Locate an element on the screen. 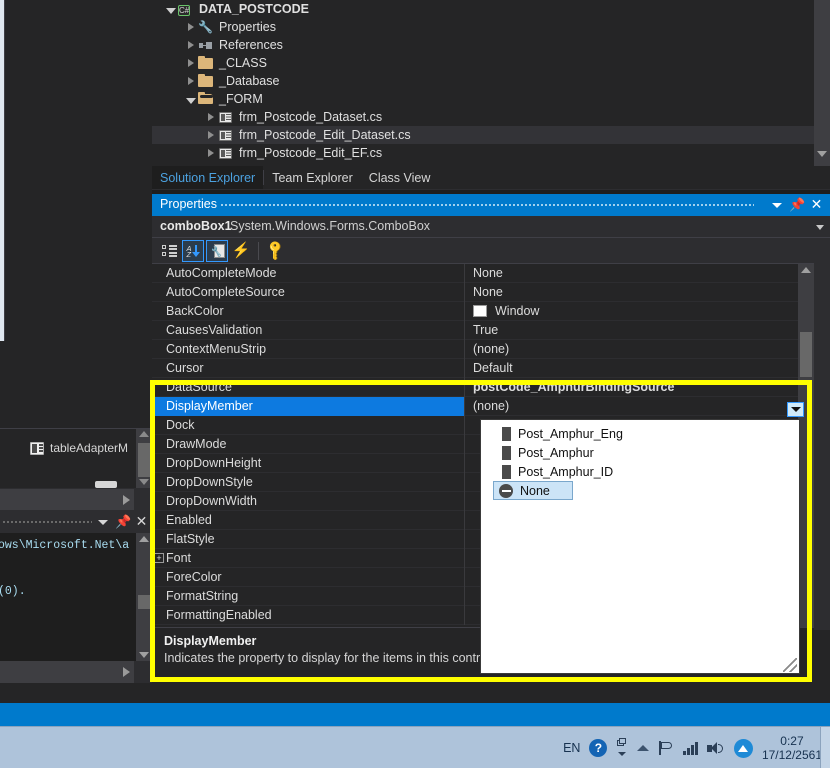  tab-team-explorer: Team Explorer is located at coordinates (312, 177).